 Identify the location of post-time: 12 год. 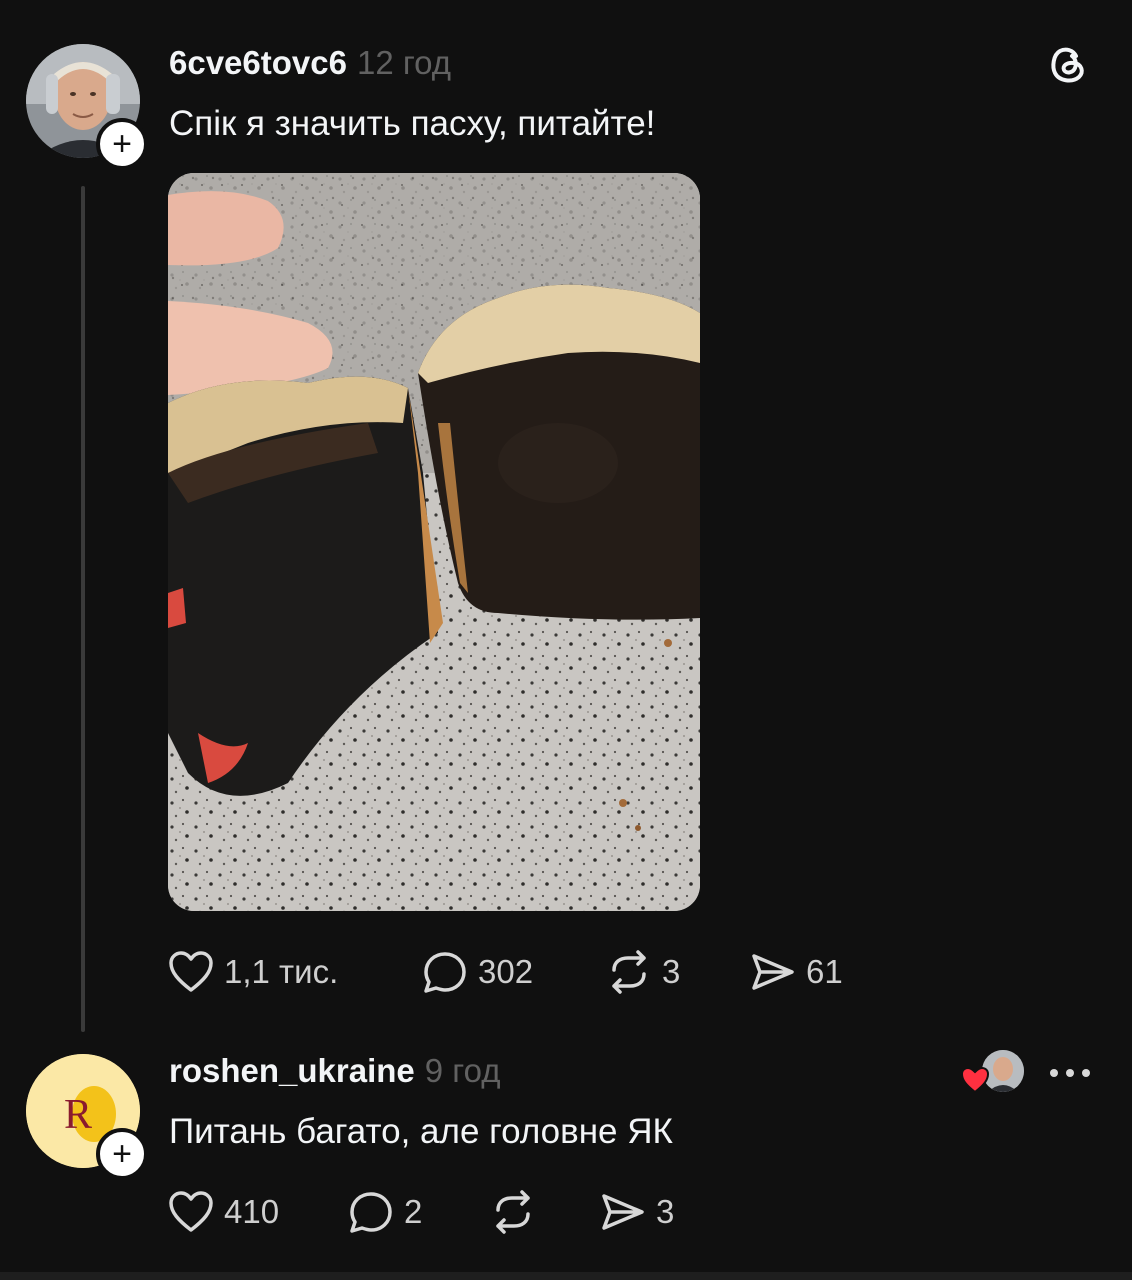
(404, 62).